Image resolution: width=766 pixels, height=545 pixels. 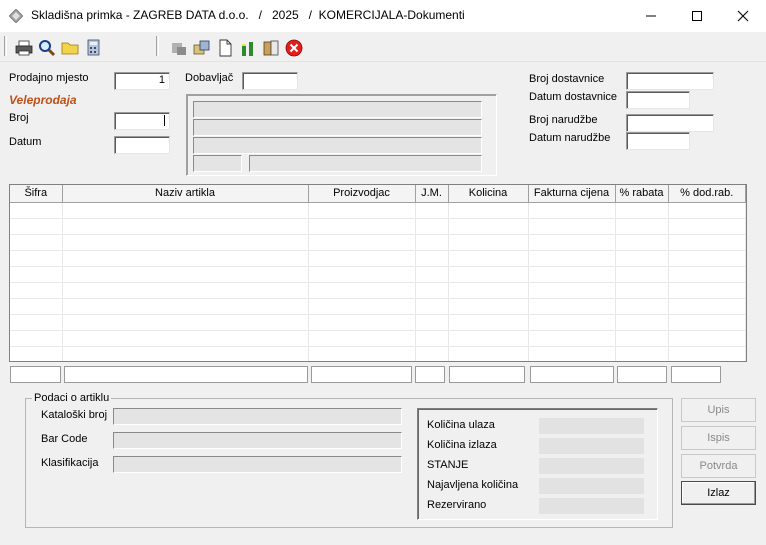 I want to click on column-header-rabat: % rabata, so click(x=642, y=194).